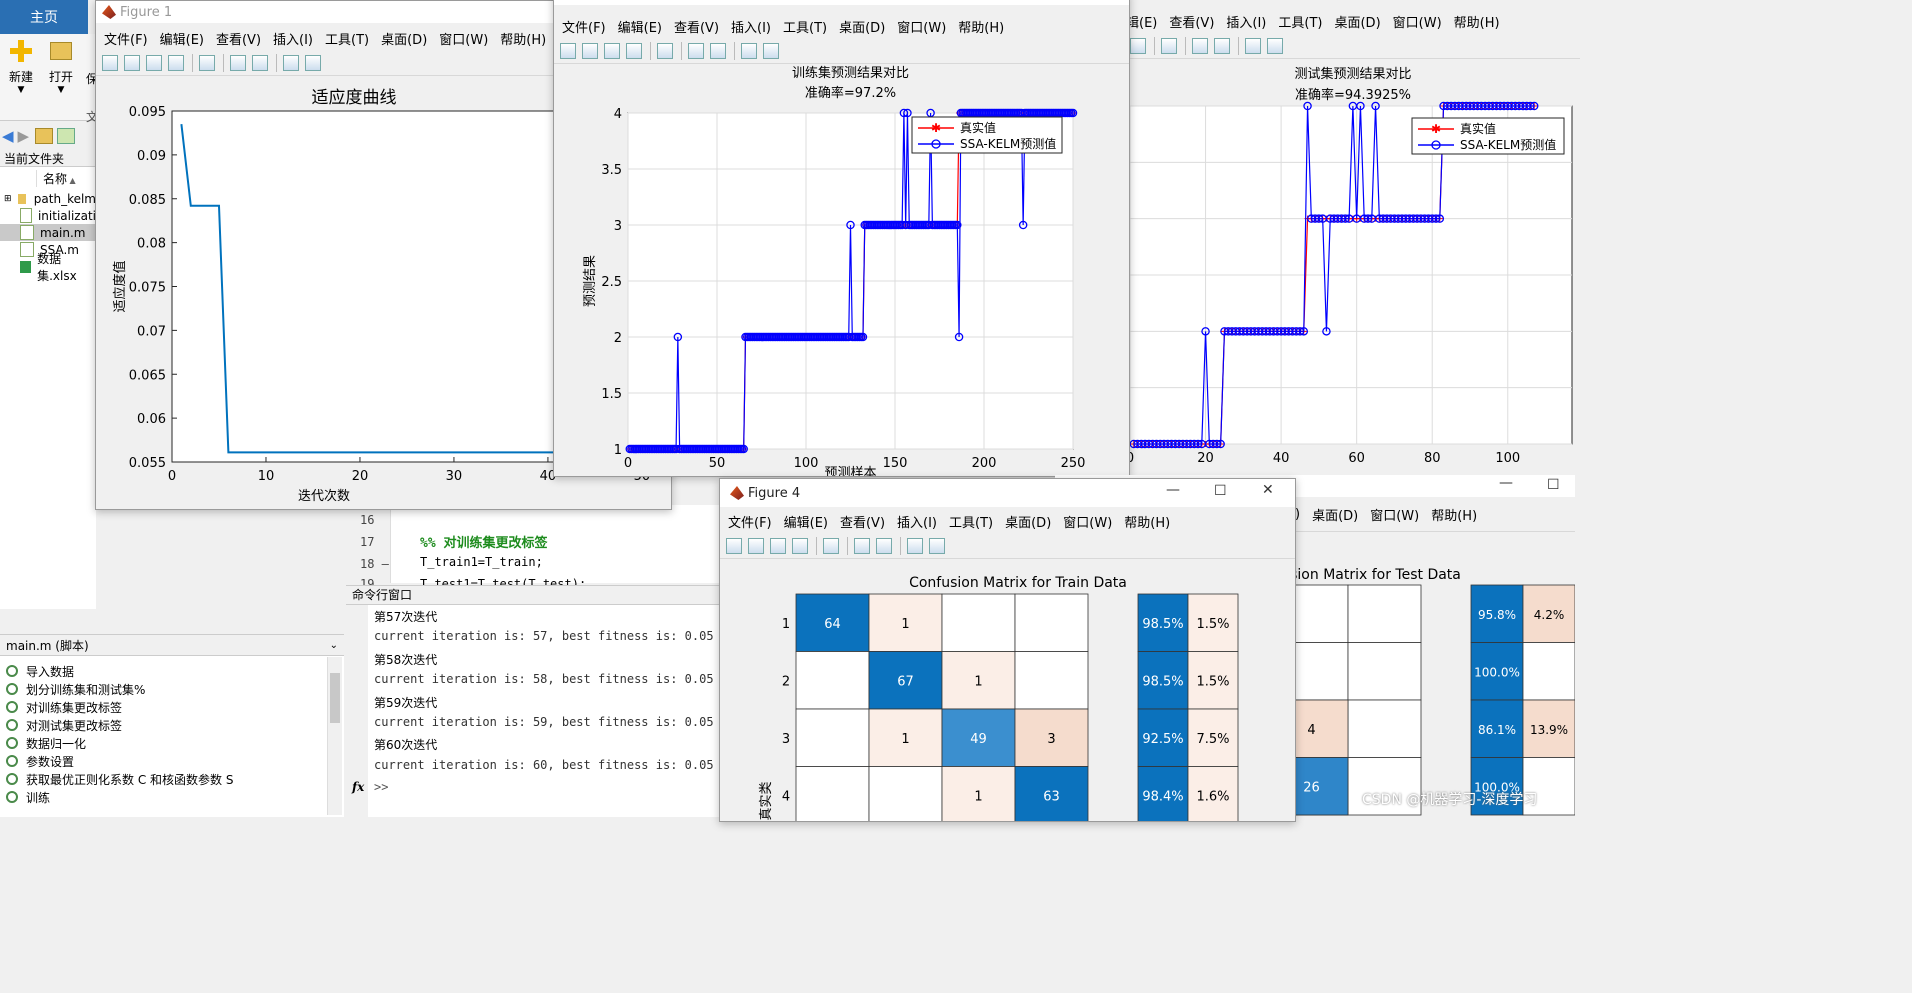 This screenshot has height=993, width=1912. I want to click on home-tab: 主页, so click(44, 17).